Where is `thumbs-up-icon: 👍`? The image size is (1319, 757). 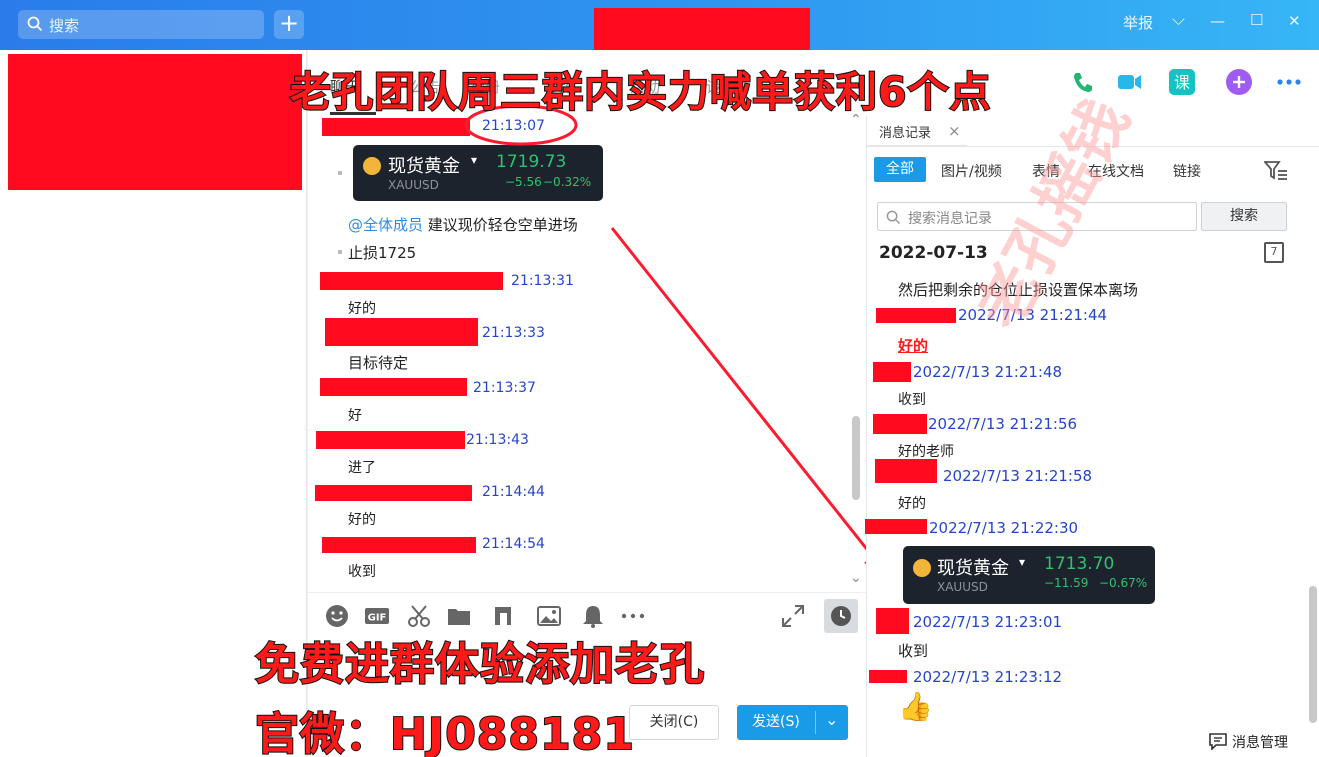
thumbs-up-icon: 👍 is located at coordinates (915, 706).